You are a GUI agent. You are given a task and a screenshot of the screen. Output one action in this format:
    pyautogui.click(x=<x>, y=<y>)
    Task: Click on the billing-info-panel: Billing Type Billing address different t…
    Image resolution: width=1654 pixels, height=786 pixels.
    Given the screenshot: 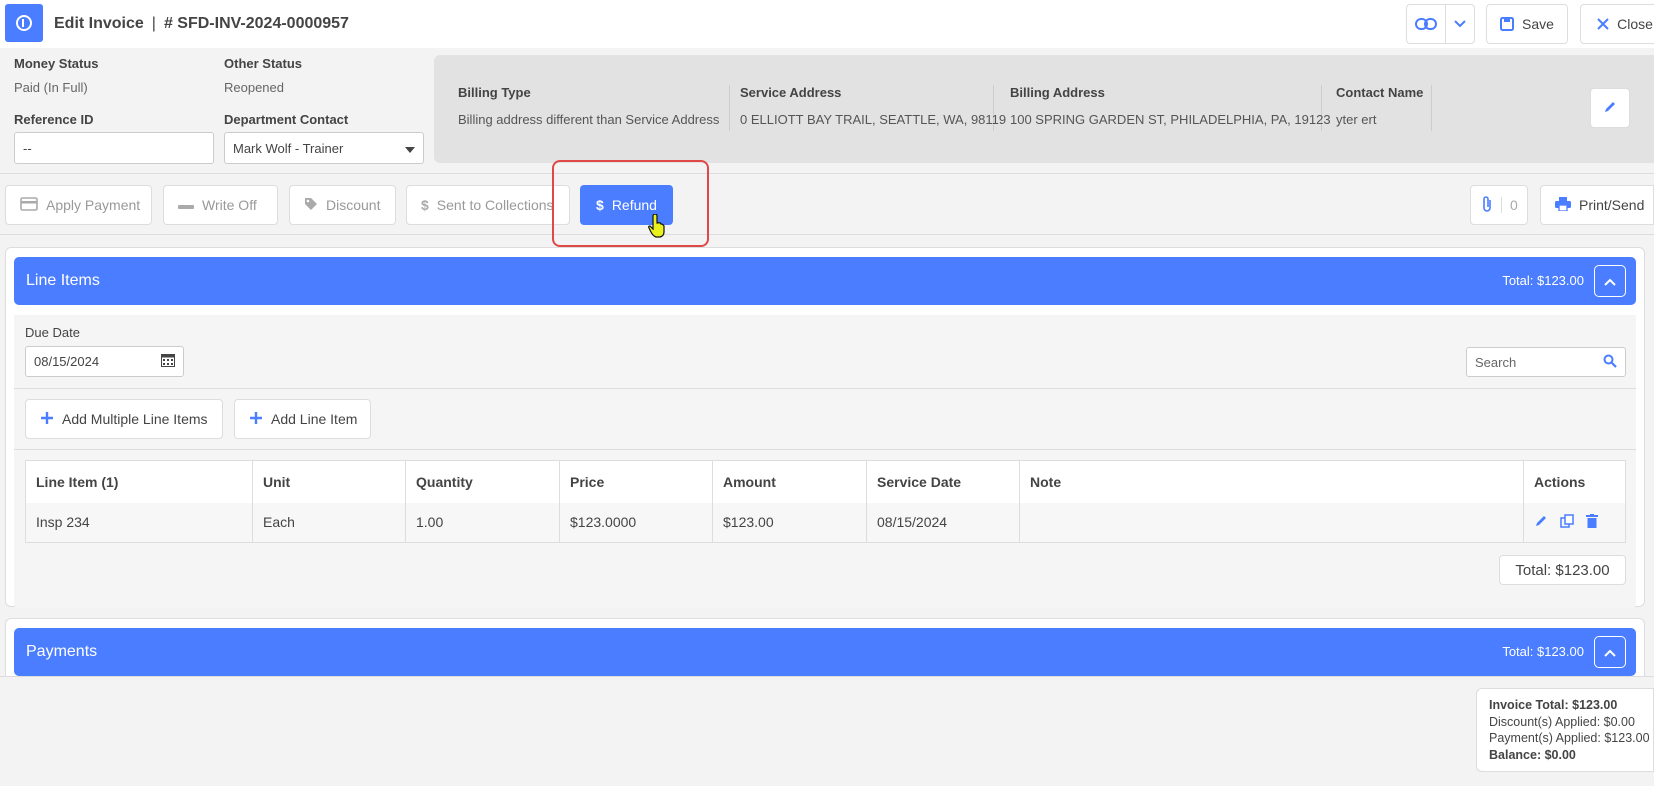 What is the action you would take?
    pyautogui.click(x=1044, y=109)
    